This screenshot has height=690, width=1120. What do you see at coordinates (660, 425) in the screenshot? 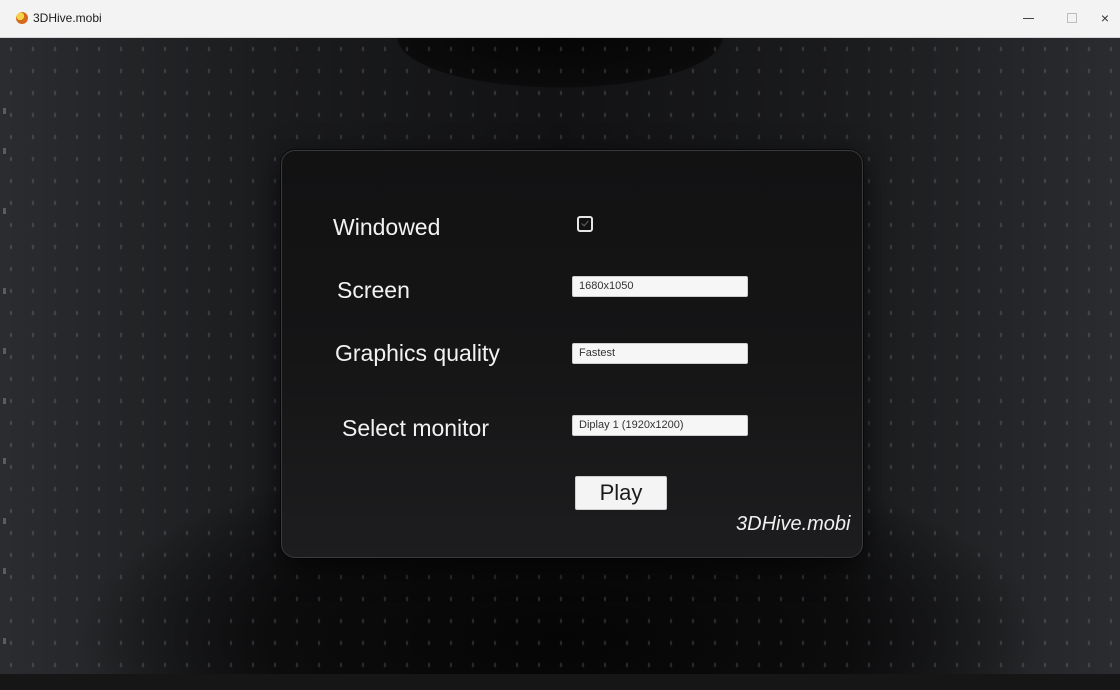
I see `monitor-select: Diplay 1 (1920x1200)` at bounding box center [660, 425].